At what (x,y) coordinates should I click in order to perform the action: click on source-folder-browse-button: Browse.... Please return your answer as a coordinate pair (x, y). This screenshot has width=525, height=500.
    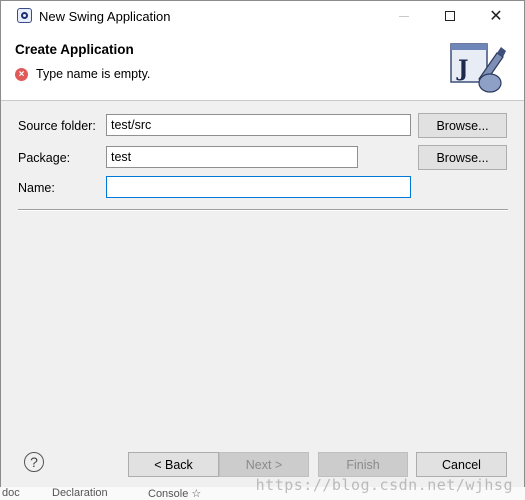
    Looking at the image, I should click on (462, 125).